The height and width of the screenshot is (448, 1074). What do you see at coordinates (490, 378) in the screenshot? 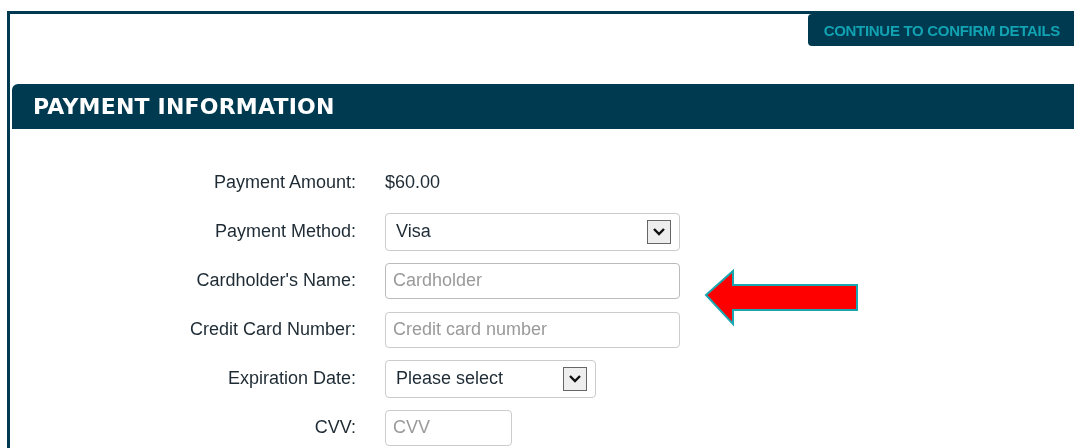
I see `dropdown: Please select` at bounding box center [490, 378].